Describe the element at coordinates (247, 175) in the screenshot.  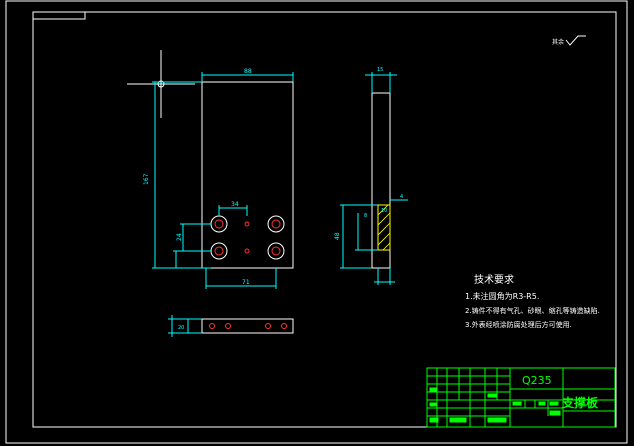
I see `plate-outline` at that location.